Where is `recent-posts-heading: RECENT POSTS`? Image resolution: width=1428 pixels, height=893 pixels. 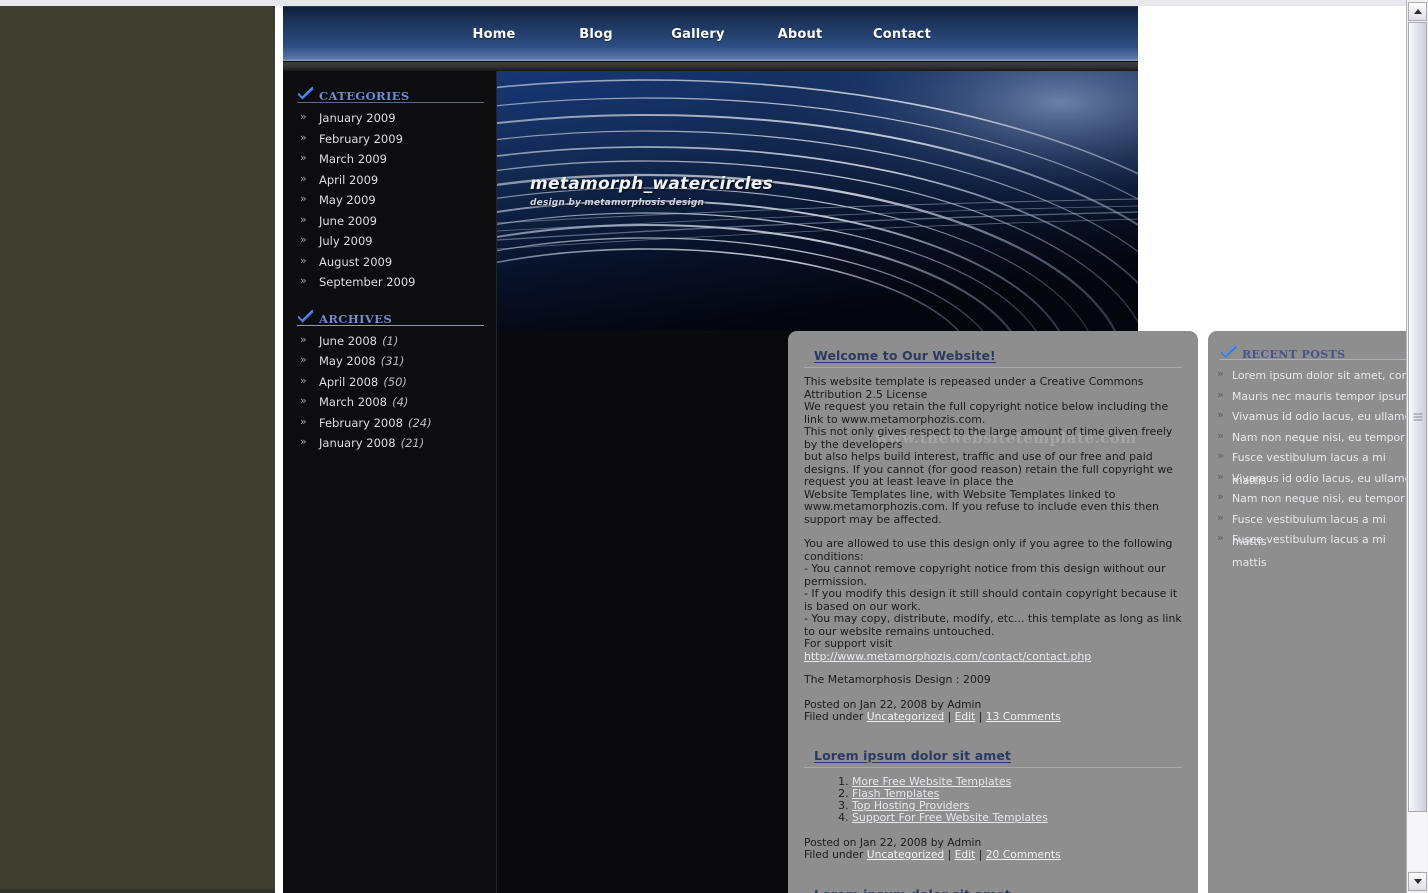 recent-posts-heading: RECENT POSTS is located at coordinates (1313, 352).